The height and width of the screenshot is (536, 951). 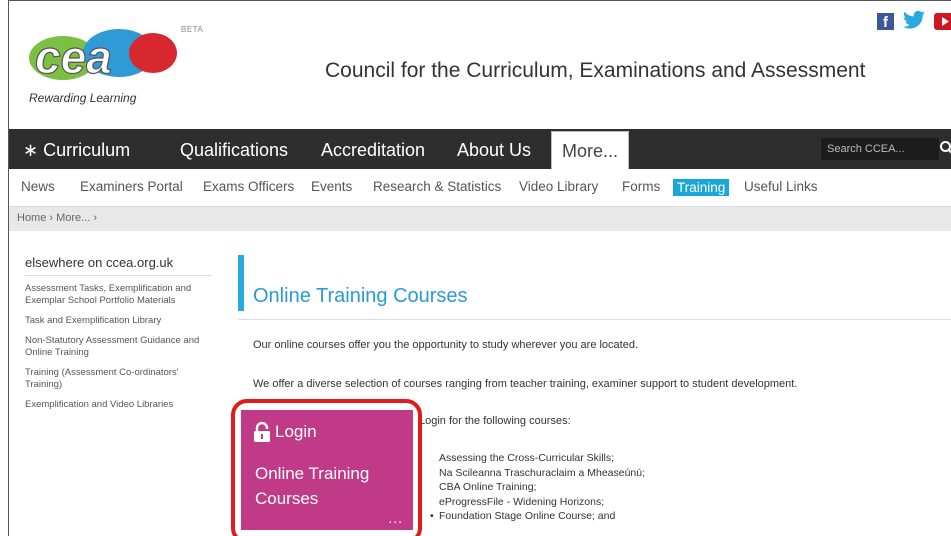 What do you see at coordinates (192, 29) in the screenshot?
I see `beta-badge: BETA` at bounding box center [192, 29].